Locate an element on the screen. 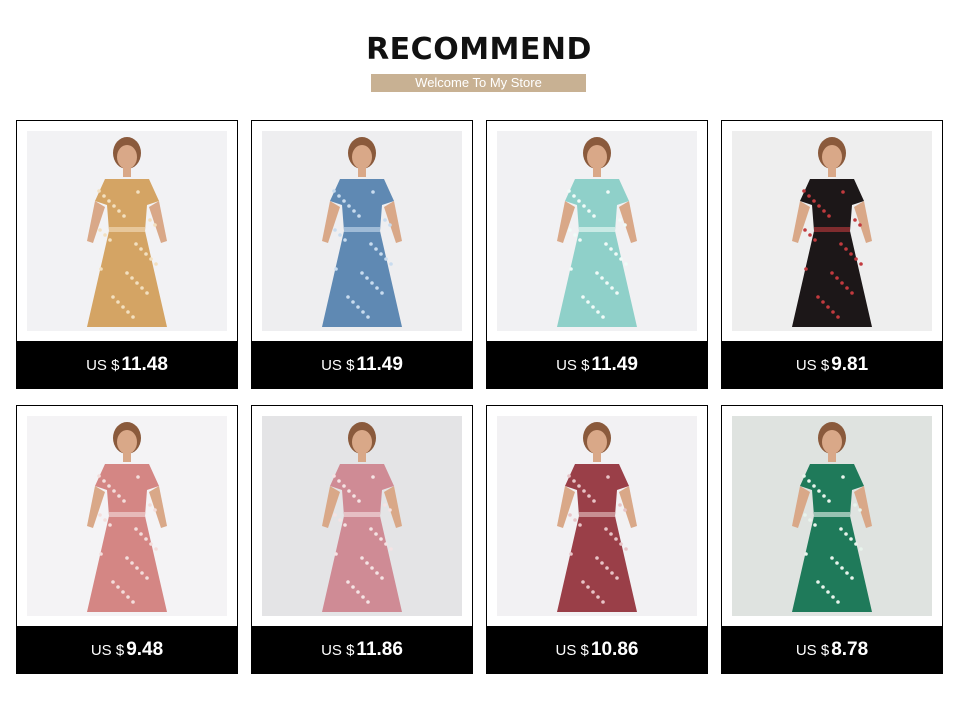  product-card: US $8.78 is located at coordinates (832, 539).